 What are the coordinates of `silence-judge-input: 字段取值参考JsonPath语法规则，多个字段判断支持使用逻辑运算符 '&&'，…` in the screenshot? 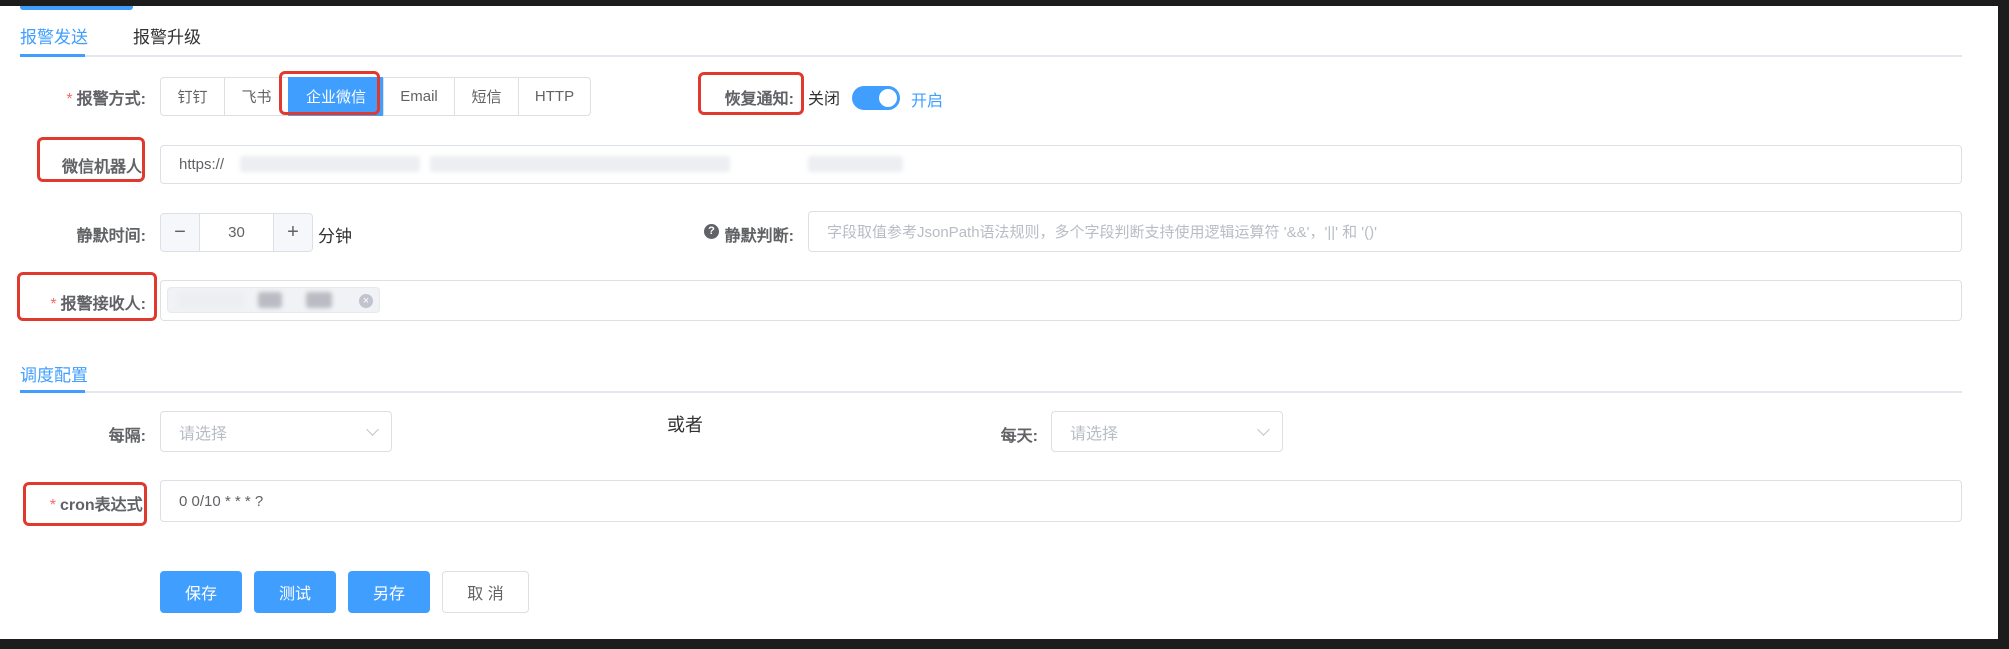 It's located at (1385, 231).